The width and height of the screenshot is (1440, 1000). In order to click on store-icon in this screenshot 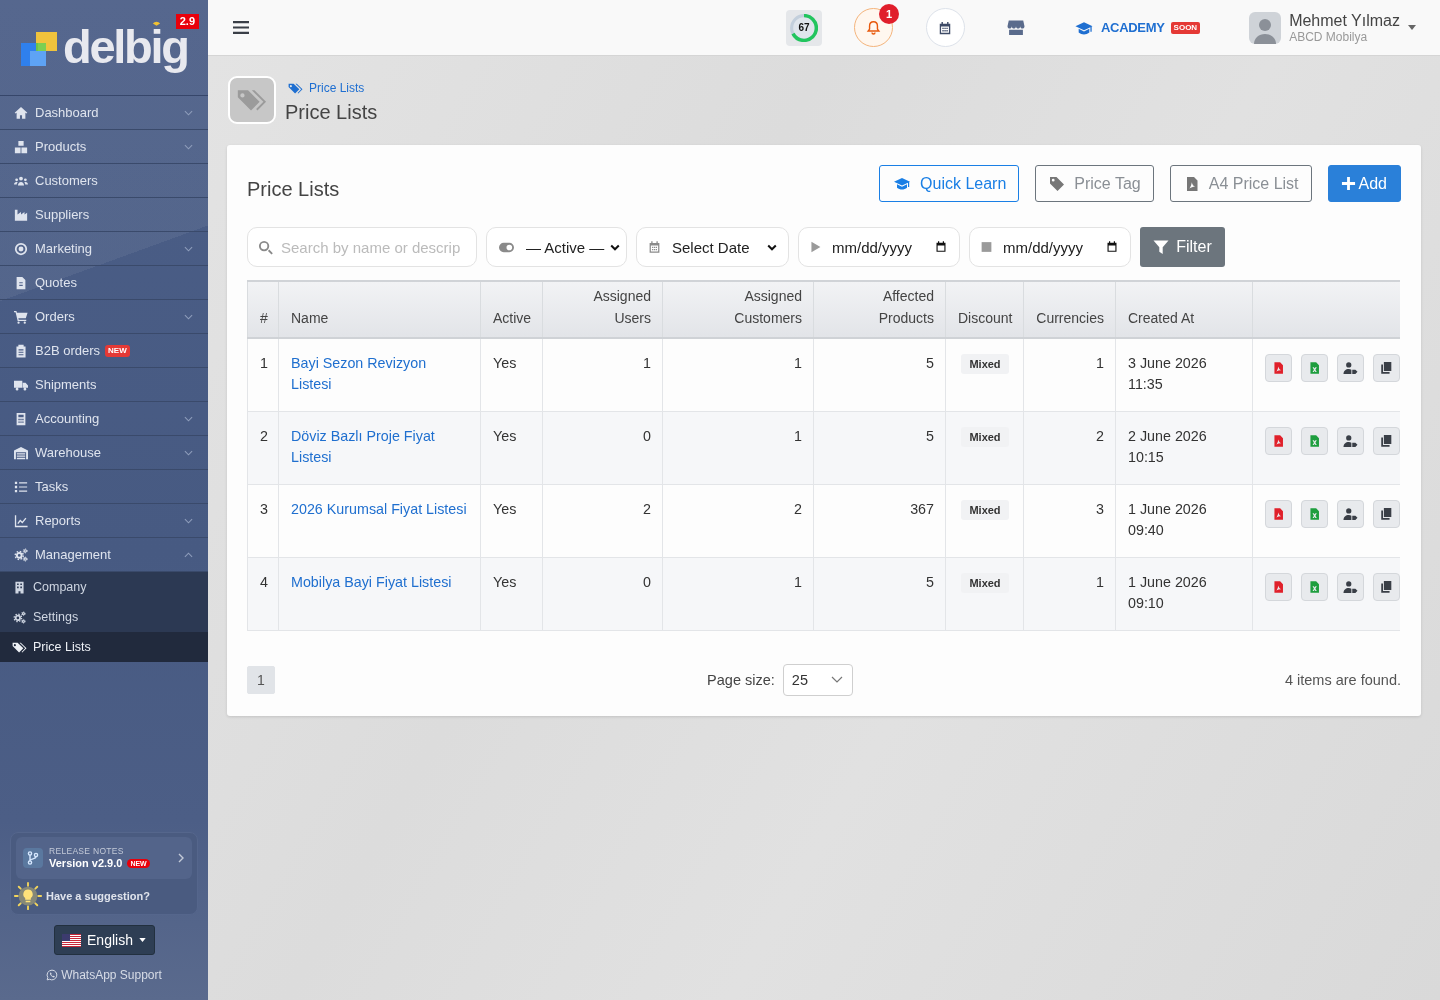, I will do `click(1015, 27)`.